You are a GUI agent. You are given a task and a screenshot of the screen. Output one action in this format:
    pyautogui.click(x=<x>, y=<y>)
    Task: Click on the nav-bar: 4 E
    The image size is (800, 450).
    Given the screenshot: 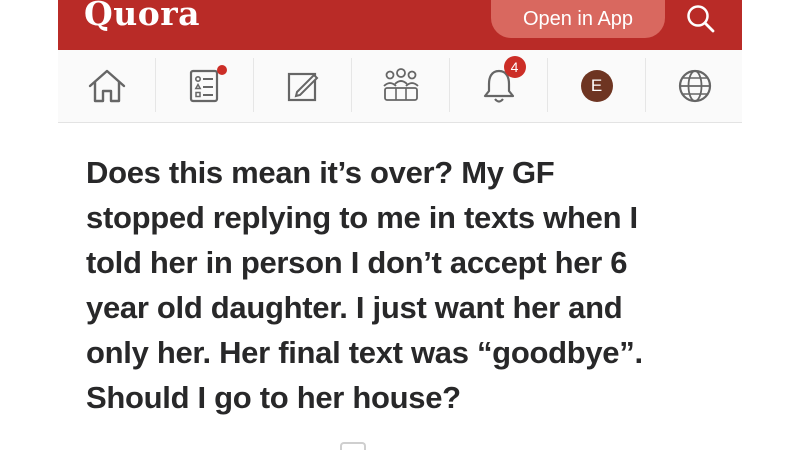 What is the action you would take?
    pyautogui.click(x=400, y=86)
    